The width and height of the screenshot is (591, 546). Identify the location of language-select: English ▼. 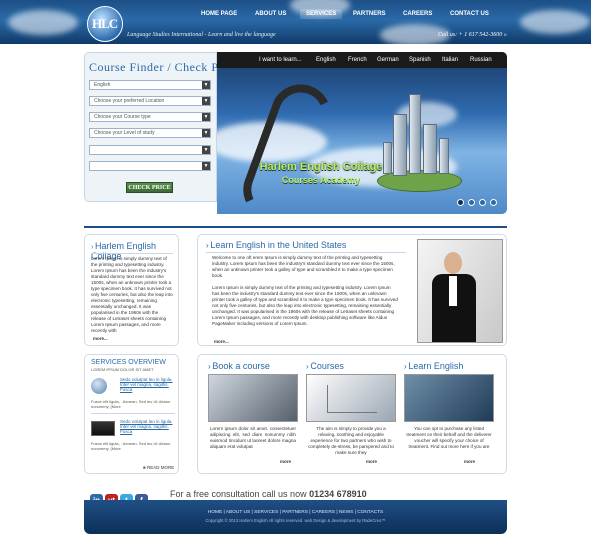
(150, 85).